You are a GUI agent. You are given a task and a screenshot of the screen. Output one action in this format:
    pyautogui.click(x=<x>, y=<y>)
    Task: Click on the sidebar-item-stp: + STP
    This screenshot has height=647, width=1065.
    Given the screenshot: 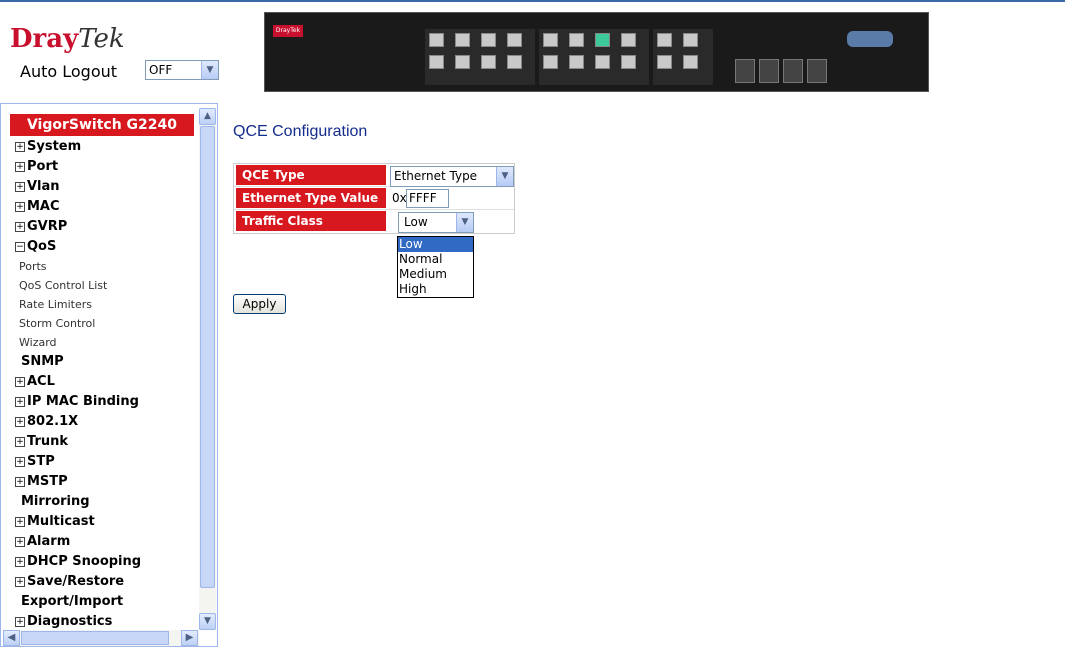 What is the action you would take?
    pyautogui.click(x=105, y=462)
    